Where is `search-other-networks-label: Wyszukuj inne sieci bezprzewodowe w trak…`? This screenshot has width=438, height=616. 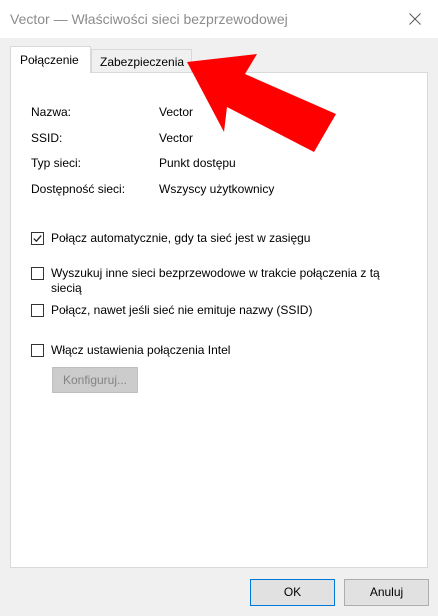
search-other-networks-label: Wyszukuj inne sieci bezprzewodowe w trak… is located at coordinates (215, 280).